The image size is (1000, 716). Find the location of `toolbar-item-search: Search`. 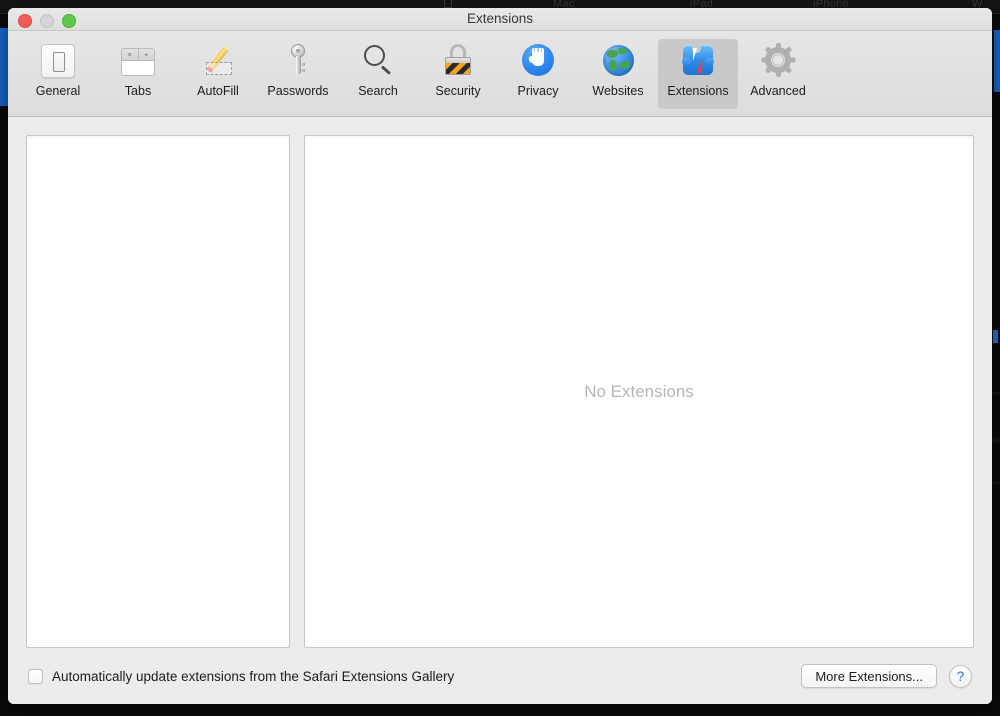

toolbar-item-search: Search is located at coordinates (378, 74).